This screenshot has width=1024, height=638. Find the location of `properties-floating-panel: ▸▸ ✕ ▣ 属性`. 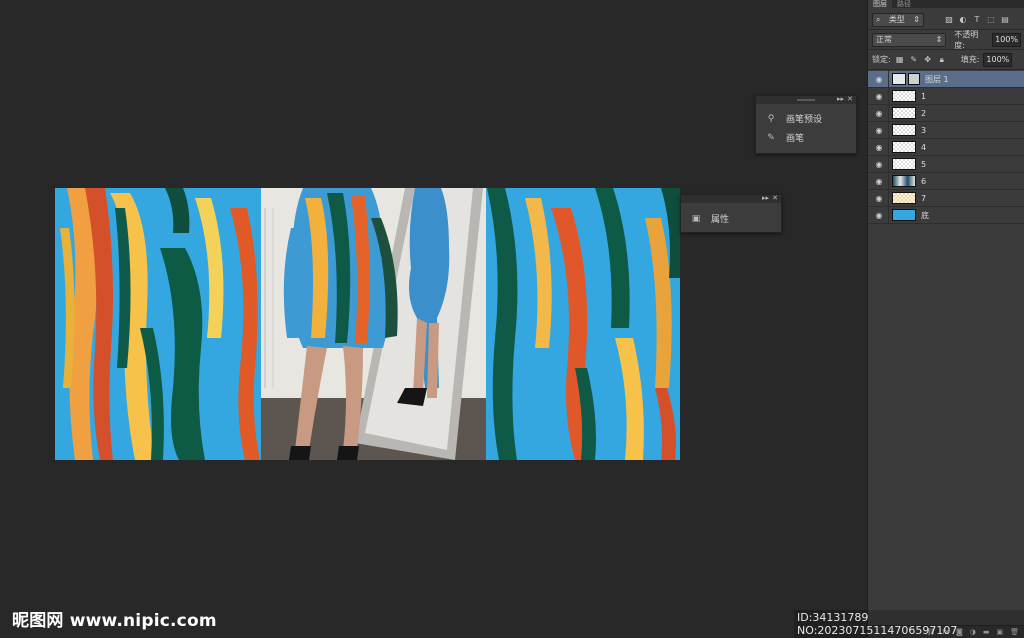

properties-floating-panel: ▸▸ ✕ ▣ 属性 is located at coordinates (731, 213).